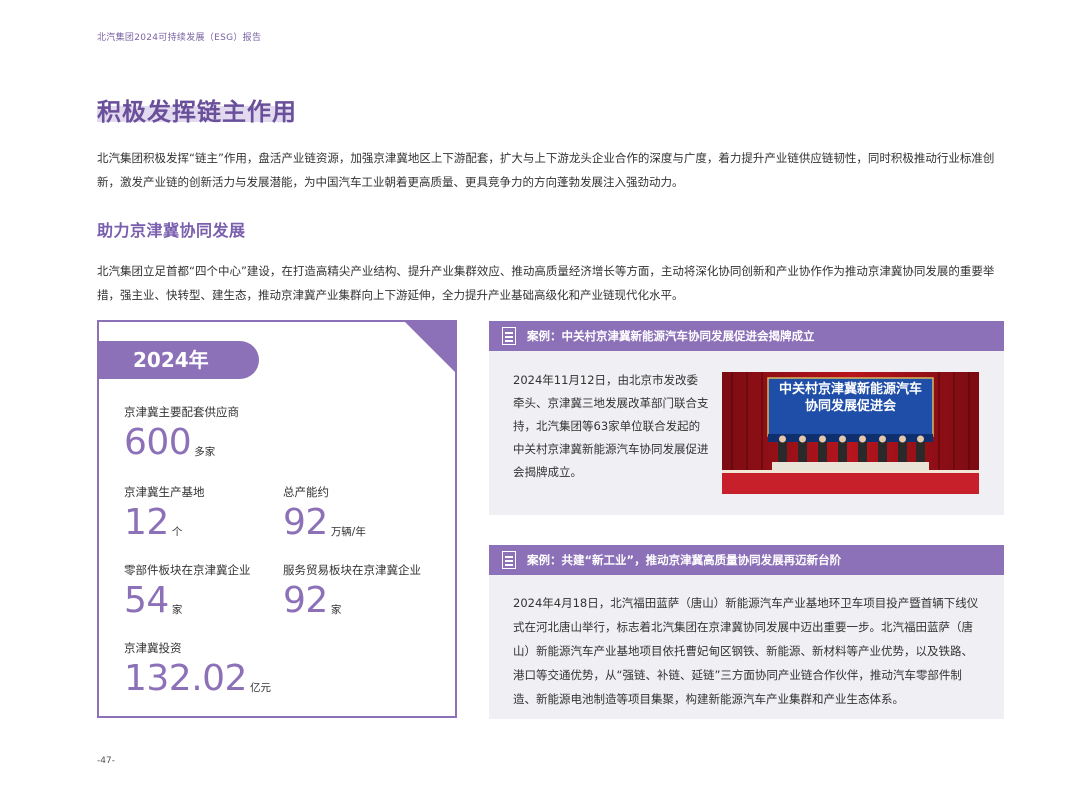 The height and width of the screenshot is (795, 1080). Describe the element at coordinates (684, 560) in the screenshot. I see `case-title: 案例：共建“新工业”，推动京津冀高质量协同发展再迈新台阶` at that location.